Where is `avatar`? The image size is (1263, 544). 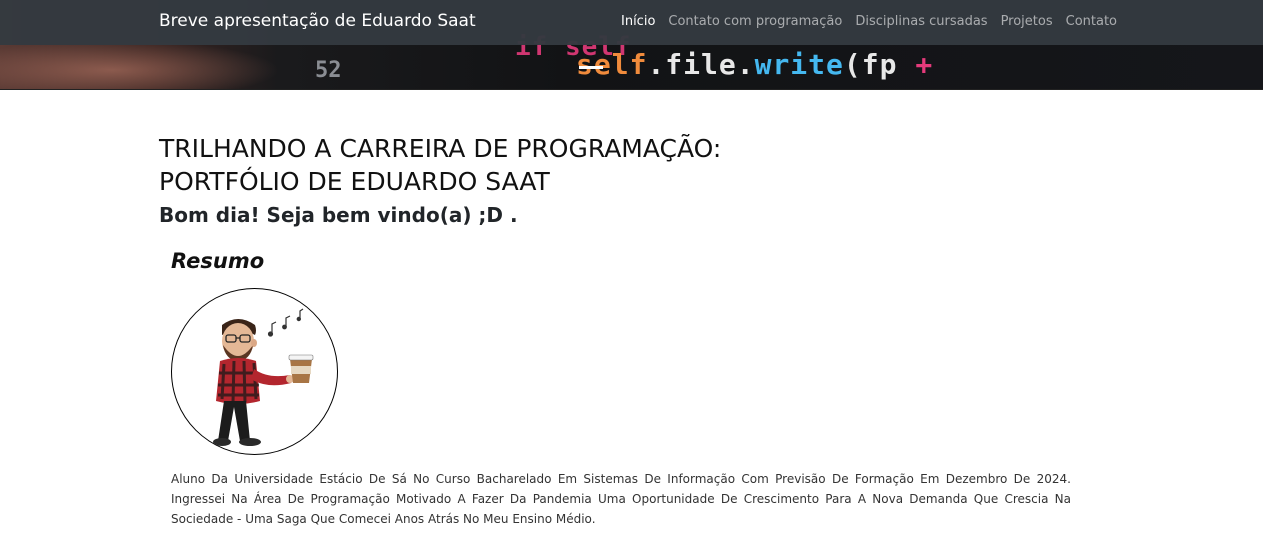 avatar is located at coordinates (254, 371).